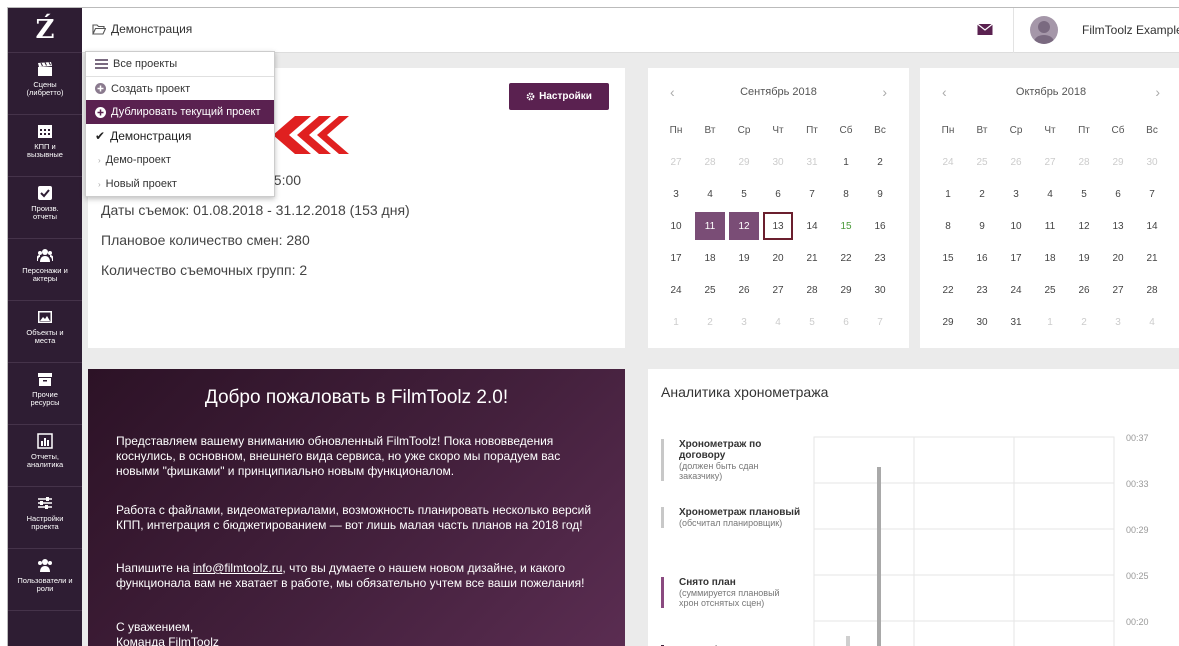 The height and width of the screenshot is (646, 1179). I want to click on sidebar-item-3: Произв. отчеты, so click(45, 208).